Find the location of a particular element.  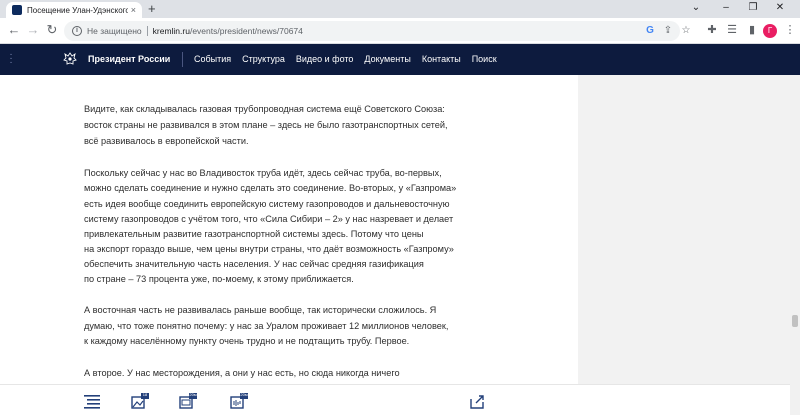

new-tab-button: + is located at coordinates (152, 9).